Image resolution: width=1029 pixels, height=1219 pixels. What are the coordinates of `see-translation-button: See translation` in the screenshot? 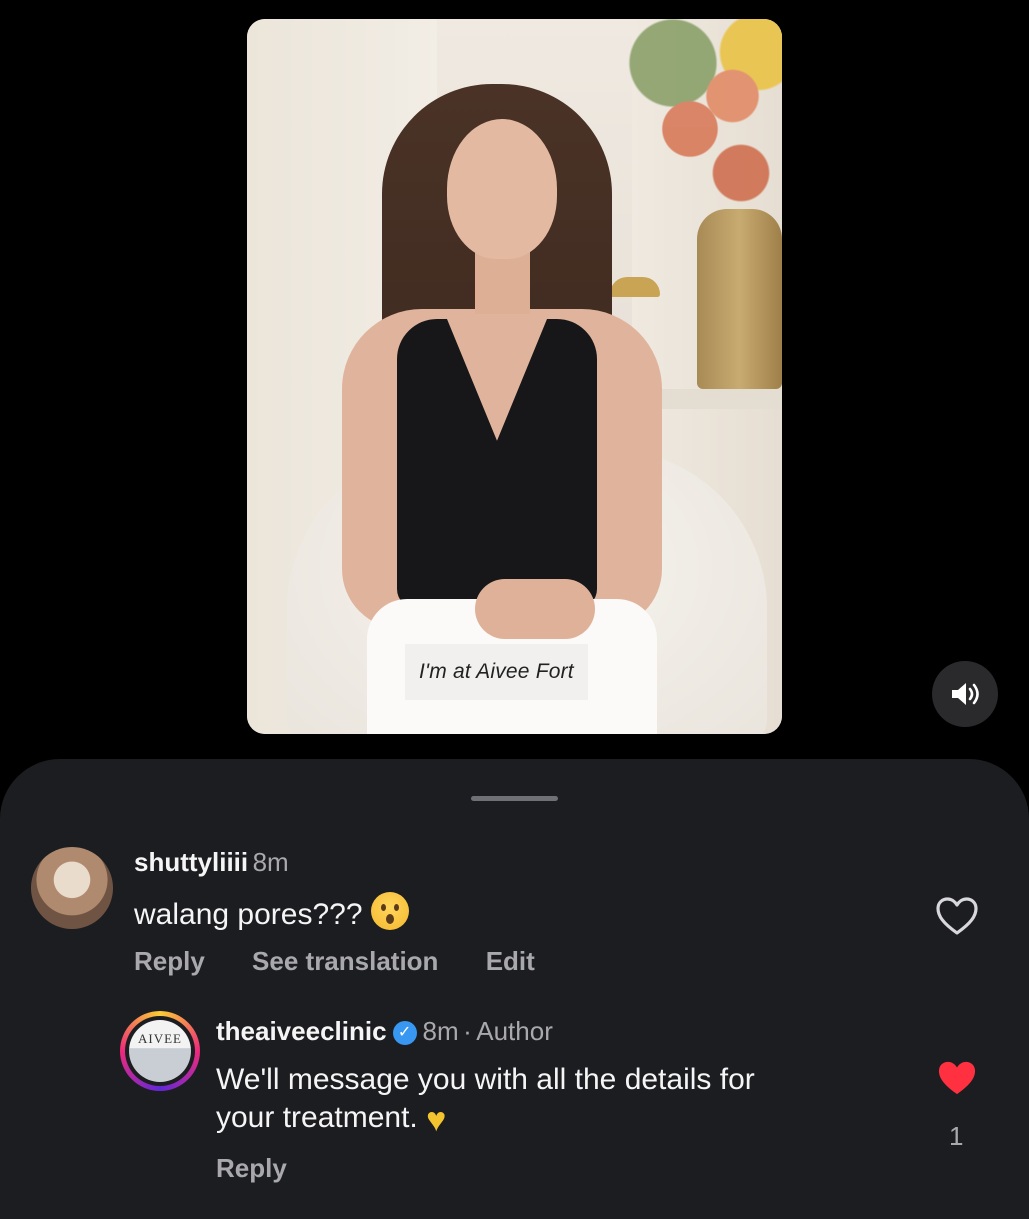 It's located at (345, 961).